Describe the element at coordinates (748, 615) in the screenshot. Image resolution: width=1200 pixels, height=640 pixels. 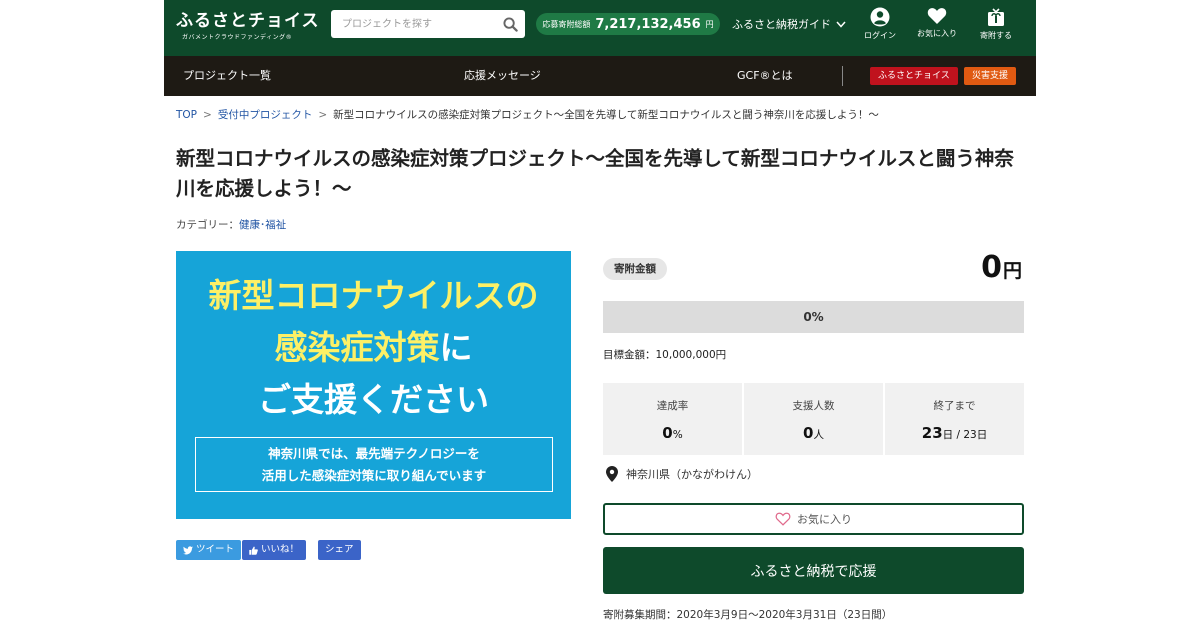
I see `donation-period: 寄附募集期間：2020年3月9日〜2020年3月31日（23日間）` at that location.